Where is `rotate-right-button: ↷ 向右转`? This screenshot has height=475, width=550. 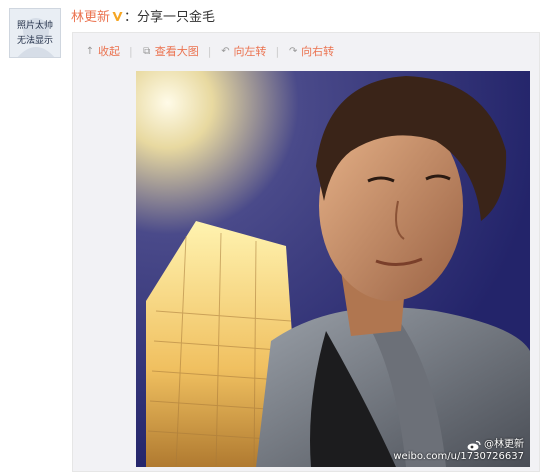
rotate-right-button: ↷ 向右转 is located at coordinates (311, 51).